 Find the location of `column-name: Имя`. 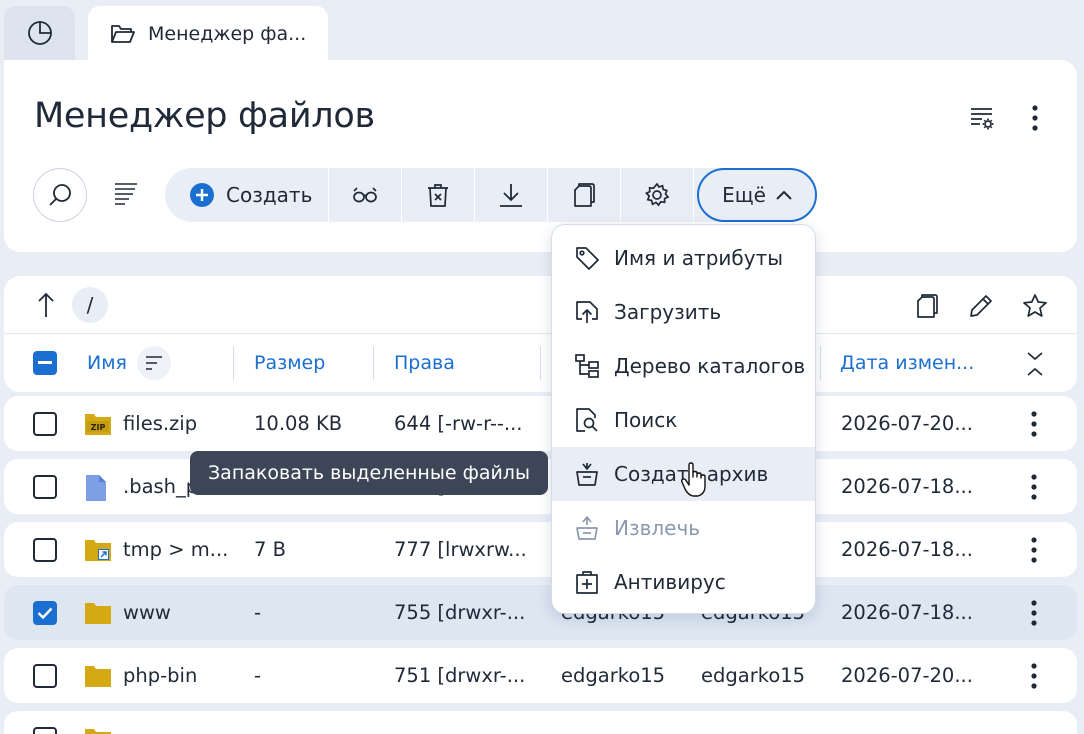

column-name: Имя is located at coordinates (129, 363).